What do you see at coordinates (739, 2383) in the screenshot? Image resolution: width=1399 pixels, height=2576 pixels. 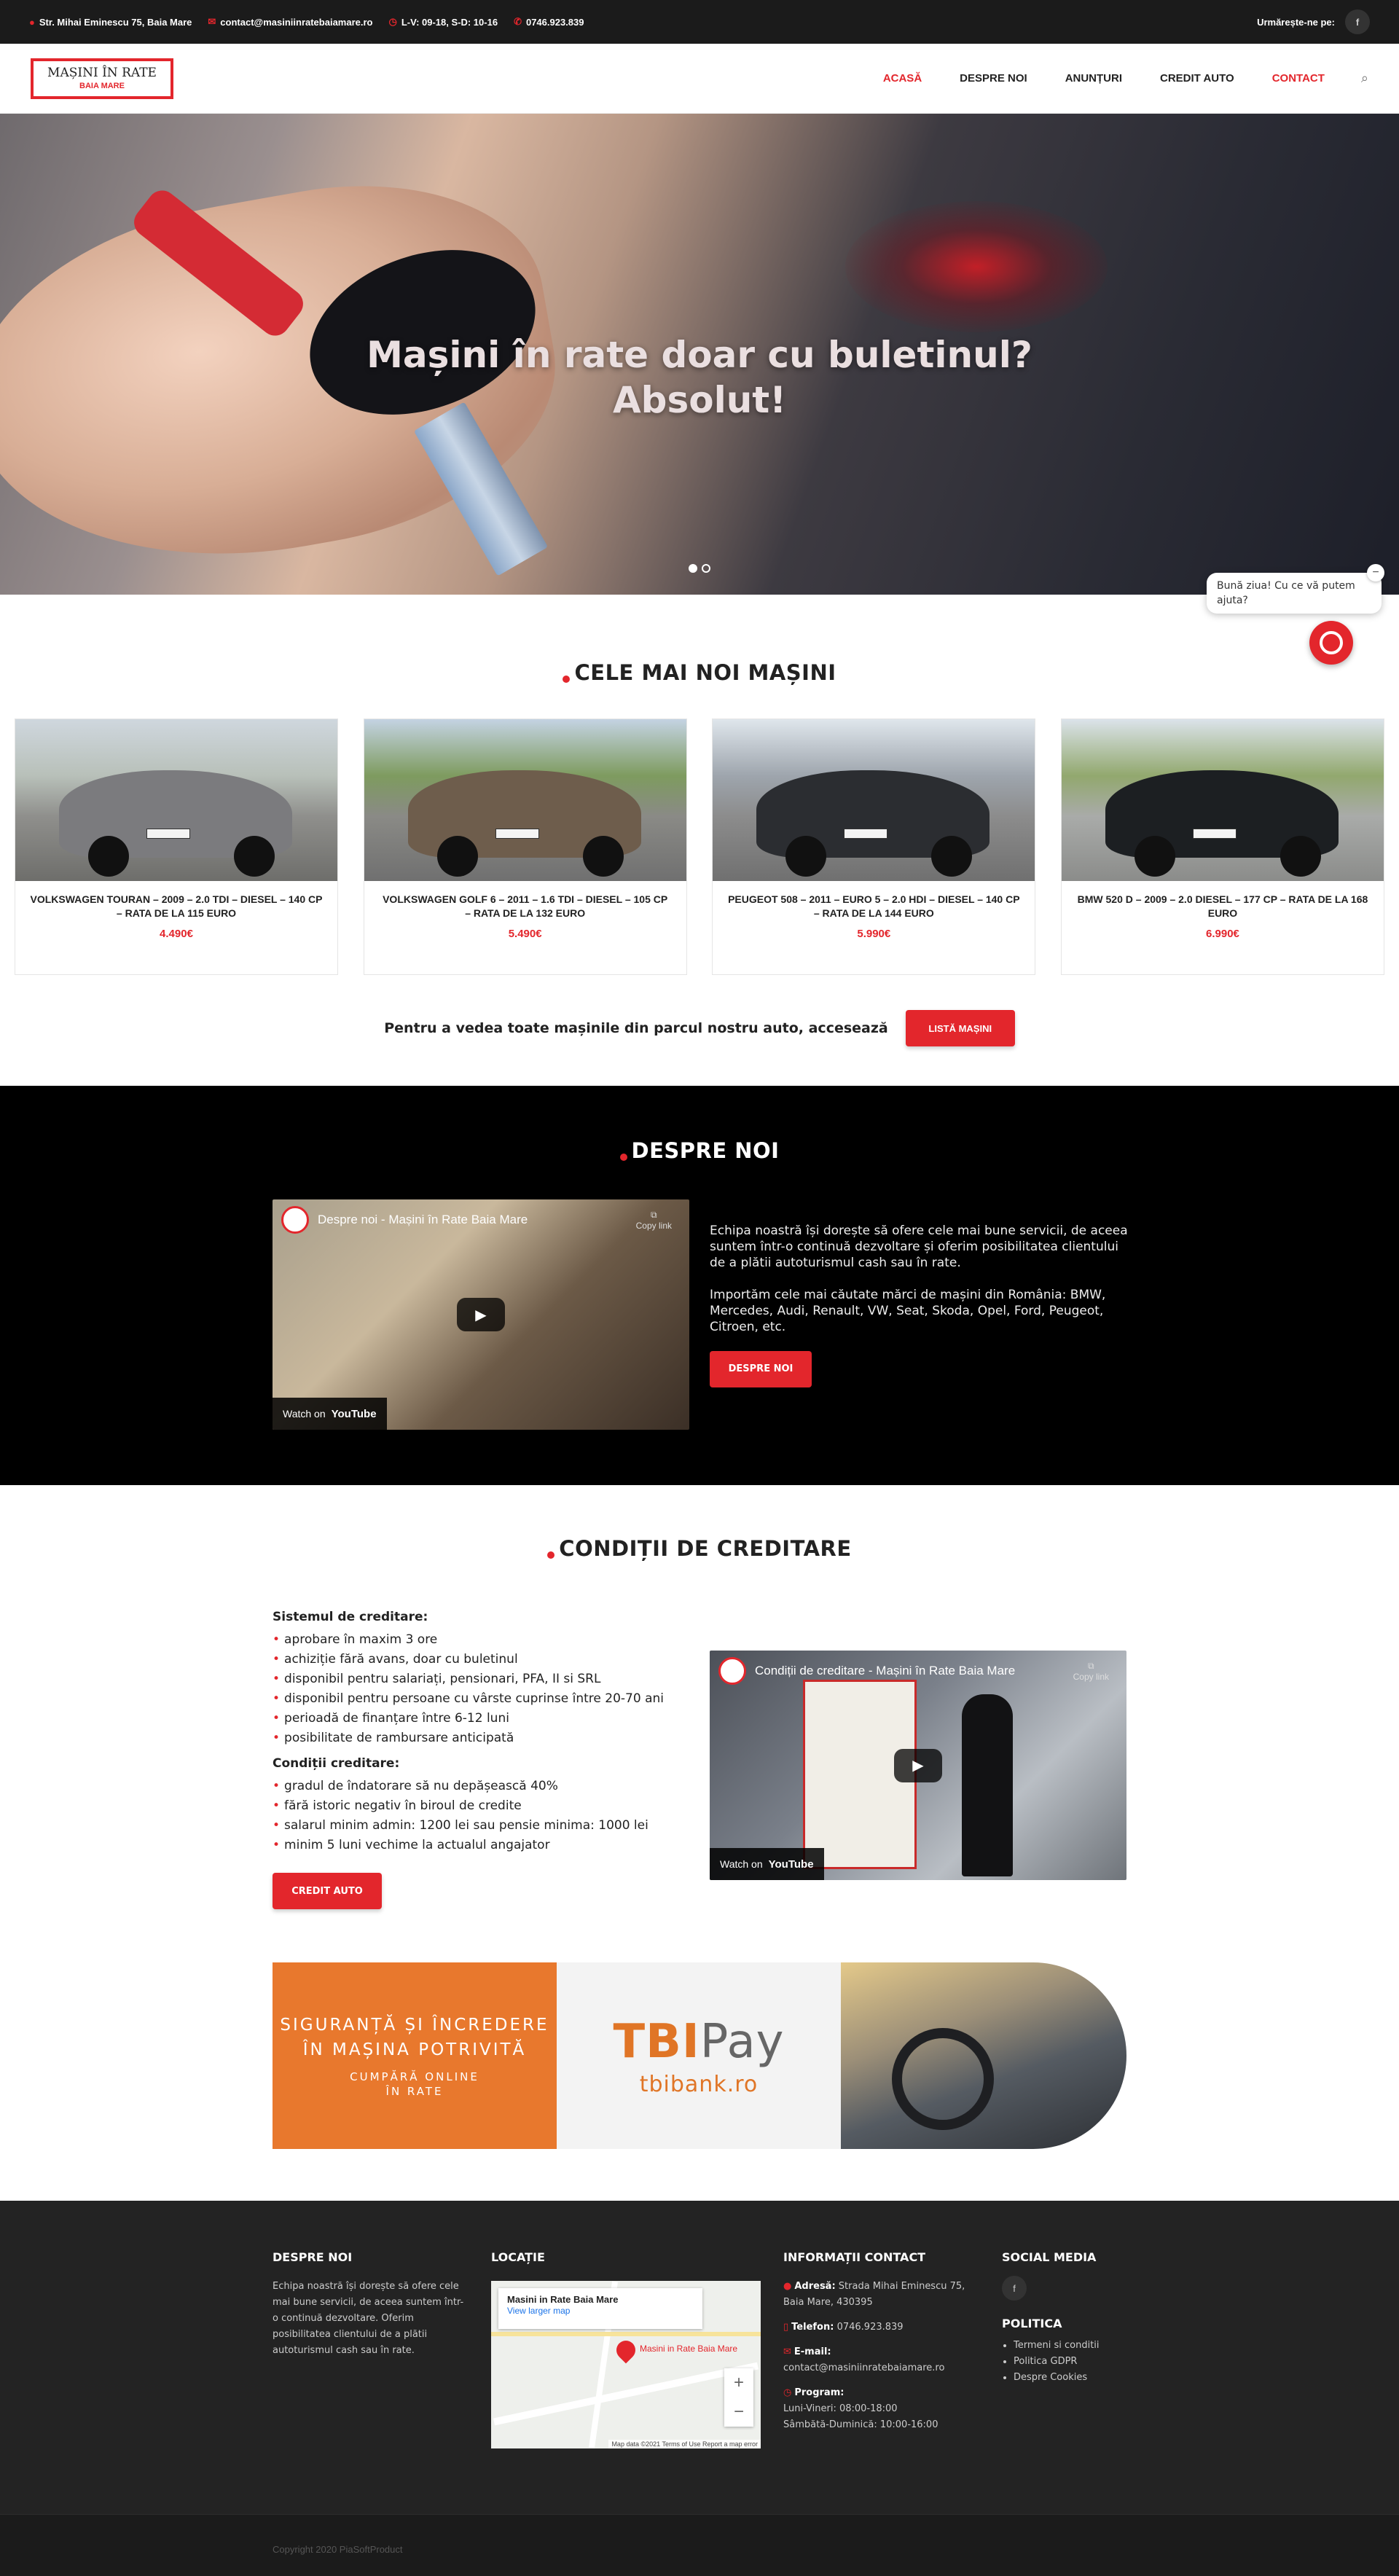 I see `zoom-in-icon: +` at bounding box center [739, 2383].